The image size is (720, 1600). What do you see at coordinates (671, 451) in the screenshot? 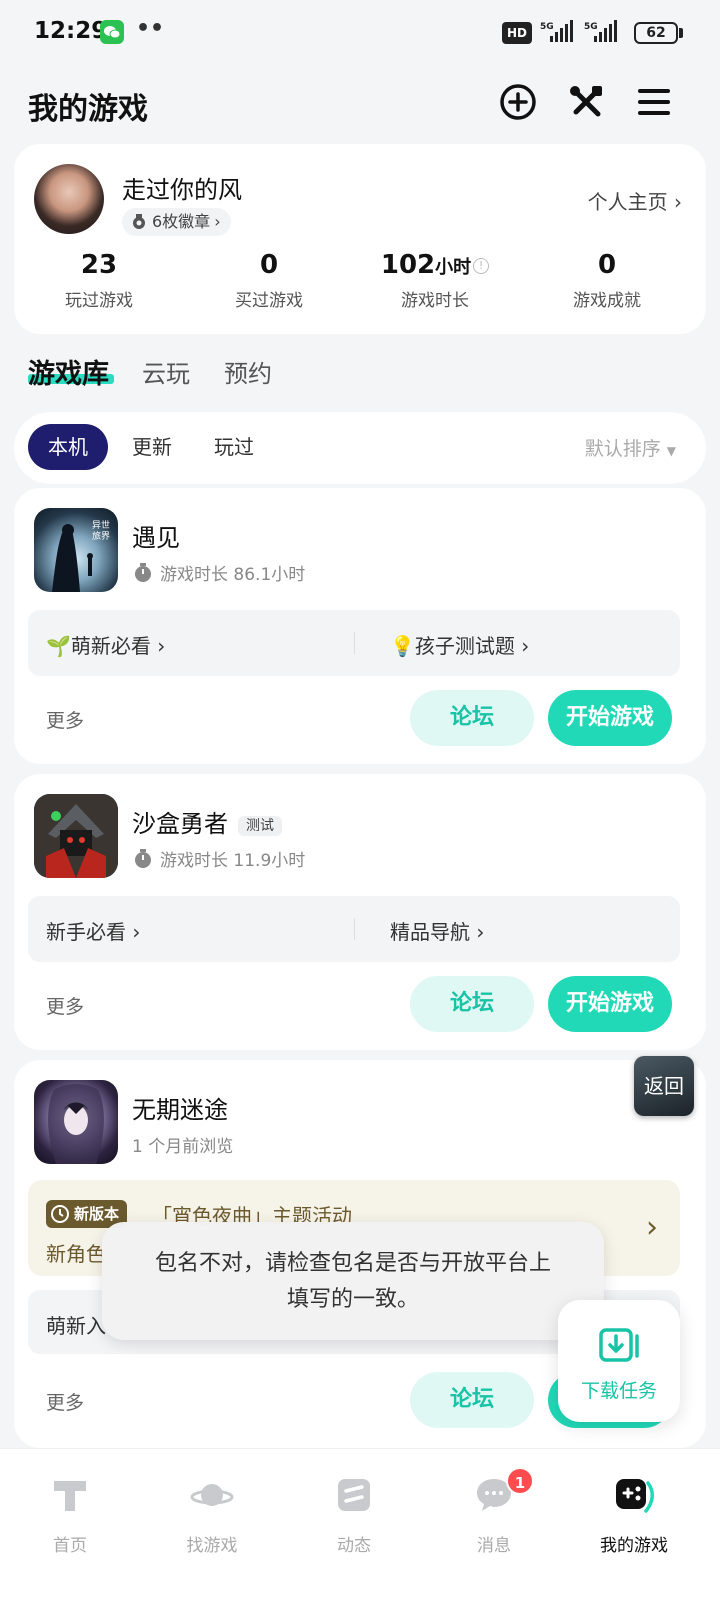
I see `caret-down-icon: ▼` at bounding box center [671, 451].